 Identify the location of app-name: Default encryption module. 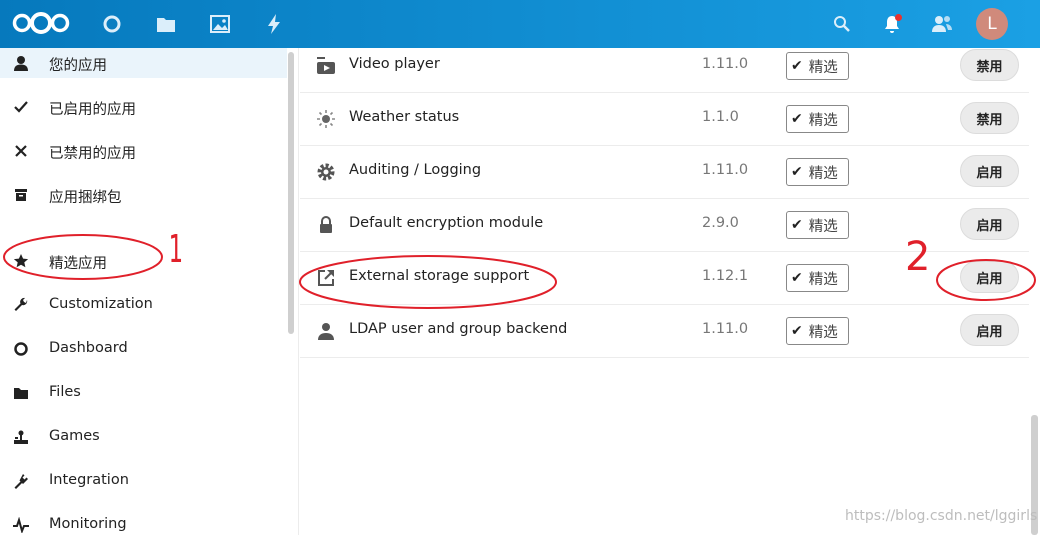
(446, 223).